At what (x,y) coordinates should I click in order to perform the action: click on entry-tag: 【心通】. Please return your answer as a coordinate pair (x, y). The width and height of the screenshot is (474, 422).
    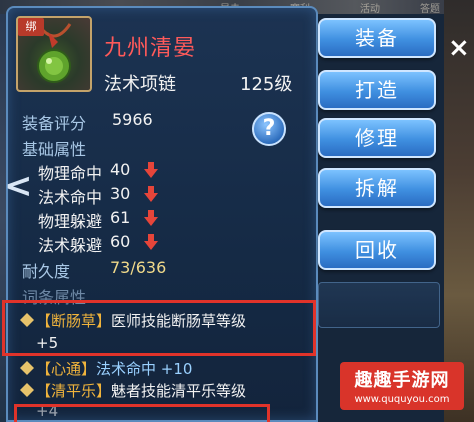
    Looking at the image, I should click on (66, 369).